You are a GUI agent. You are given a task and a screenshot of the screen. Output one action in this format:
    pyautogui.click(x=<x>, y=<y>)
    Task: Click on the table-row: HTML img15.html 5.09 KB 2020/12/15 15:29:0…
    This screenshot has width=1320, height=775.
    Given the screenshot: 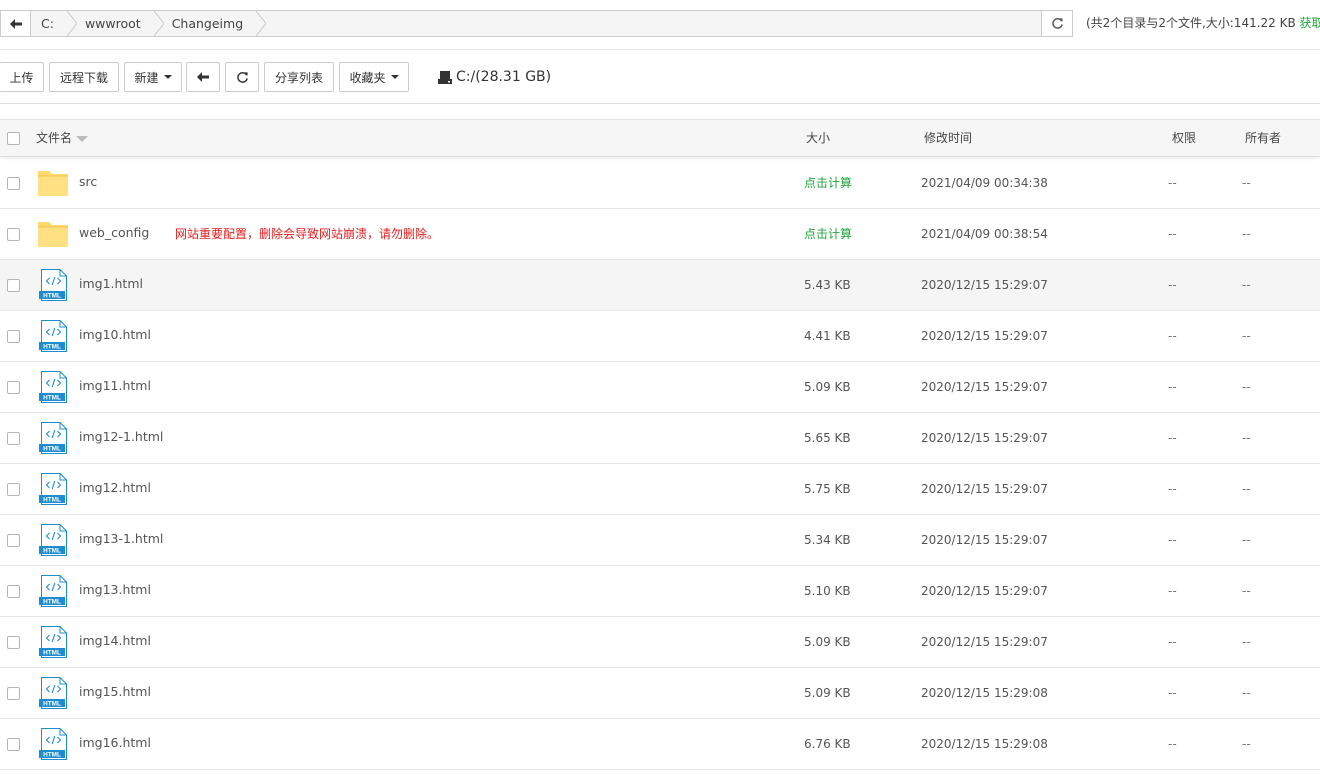 What is the action you would take?
    pyautogui.click(x=660, y=693)
    